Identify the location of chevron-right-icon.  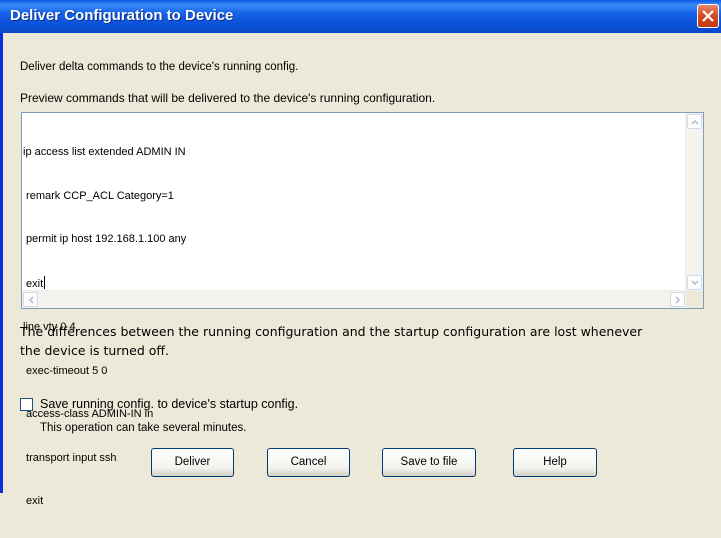
(678, 300).